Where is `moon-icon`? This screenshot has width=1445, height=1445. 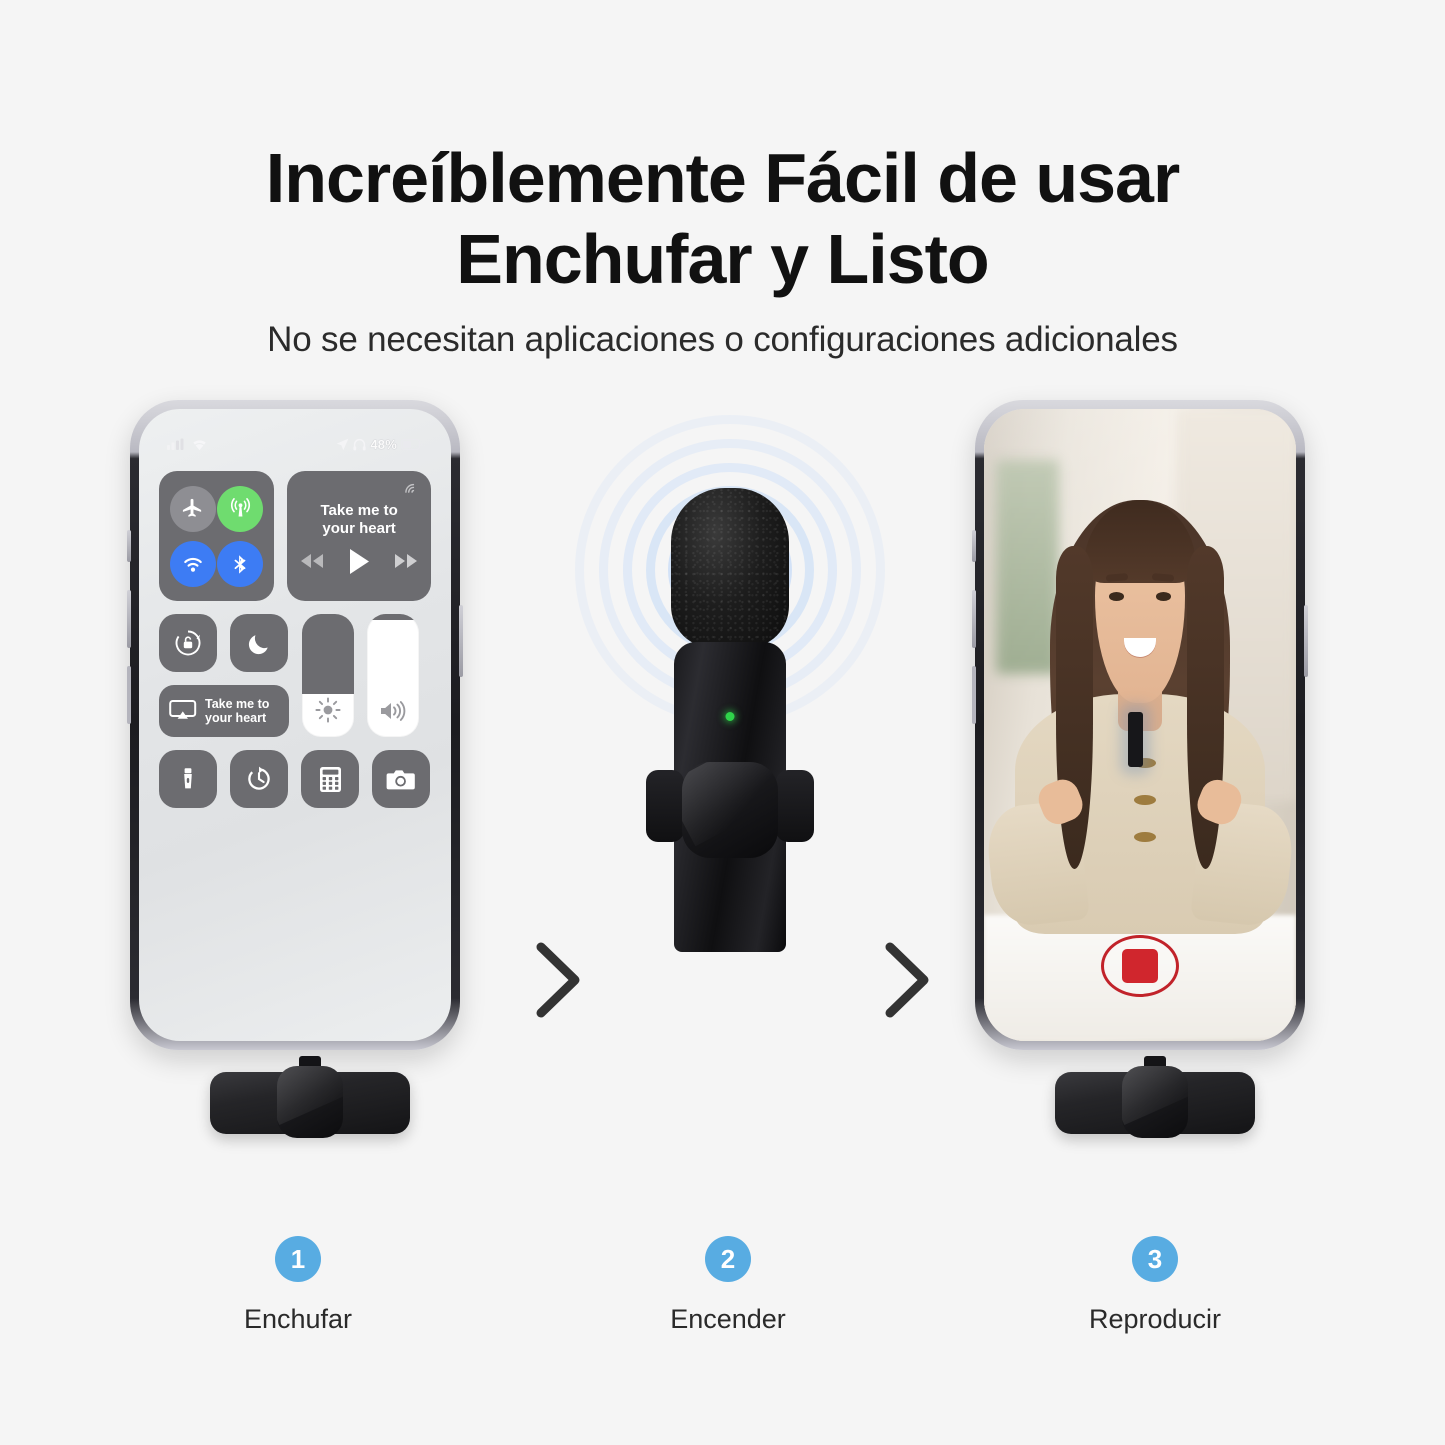 moon-icon is located at coordinates (258, 644).